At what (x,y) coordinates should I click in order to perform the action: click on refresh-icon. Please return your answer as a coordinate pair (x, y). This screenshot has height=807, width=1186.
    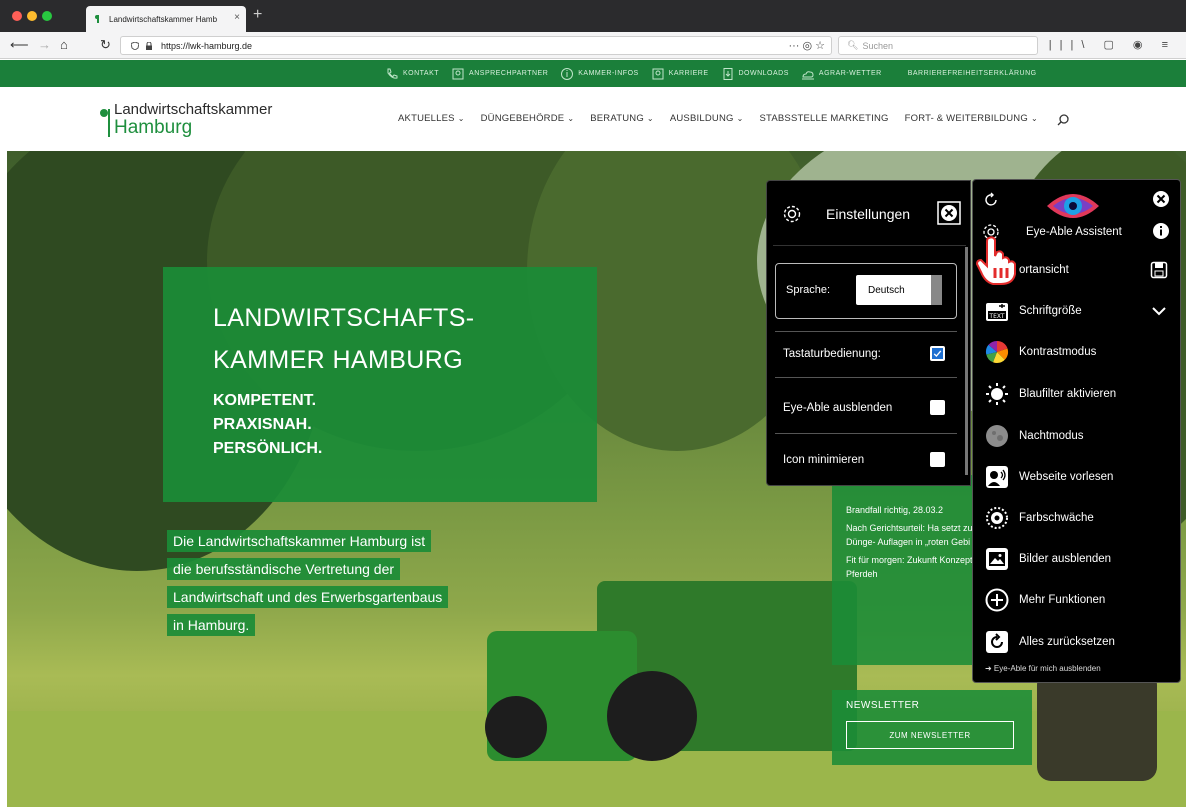
    Looking at the image, I should click on (991, 200).